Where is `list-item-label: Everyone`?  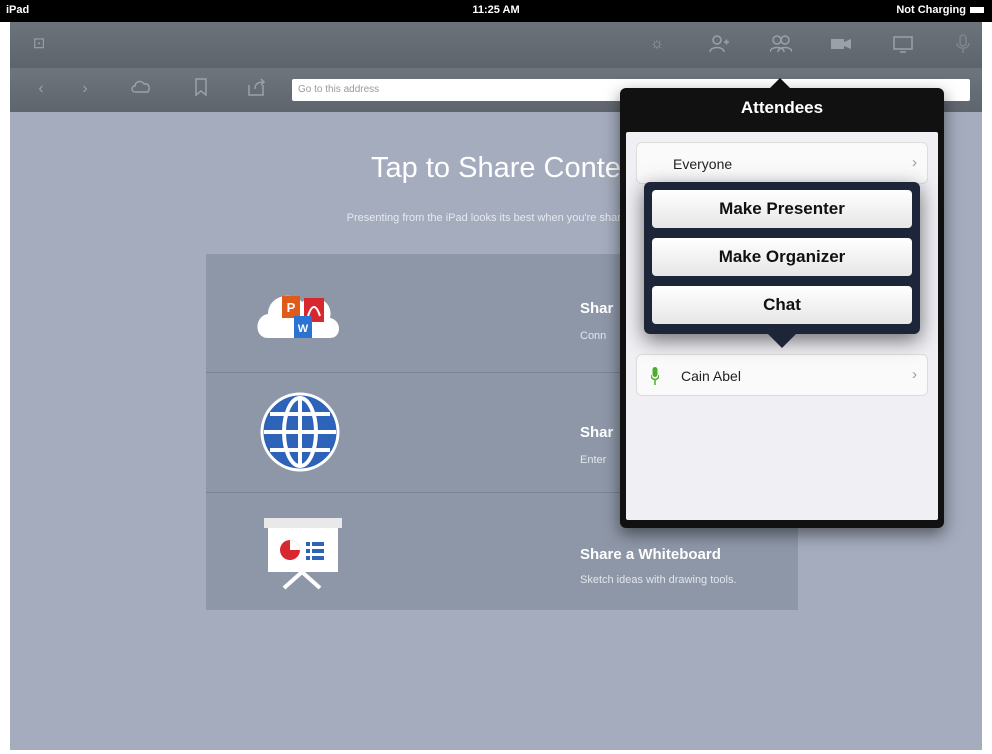 list-item-label: Everyone is located at coordinates (703, 164).